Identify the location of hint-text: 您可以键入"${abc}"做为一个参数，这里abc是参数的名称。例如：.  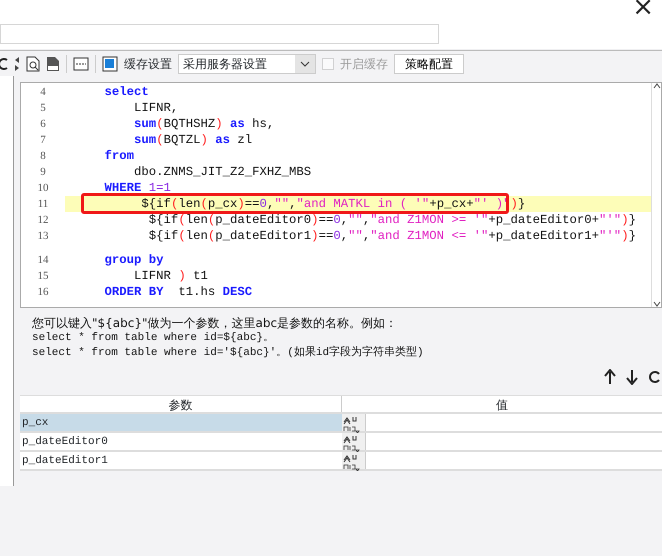
(215, 323).